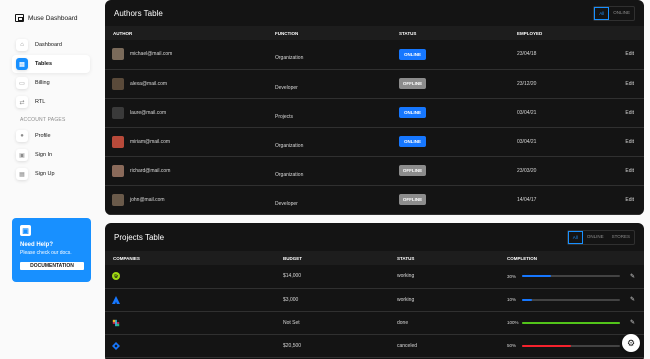 The image size is (650, 359). Describe the element at coordinates (139, 237) in the screenshot. I see `projects-table-title: Projects Table` at that location.